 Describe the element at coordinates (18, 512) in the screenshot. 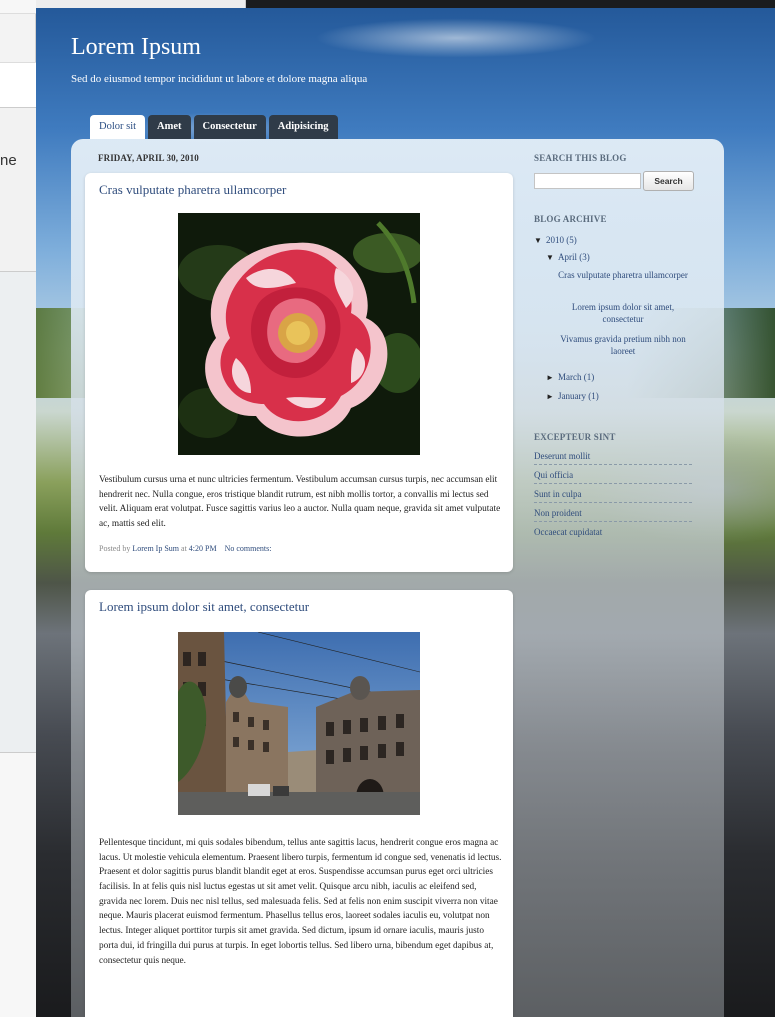

I see `background-window-body` at that location.